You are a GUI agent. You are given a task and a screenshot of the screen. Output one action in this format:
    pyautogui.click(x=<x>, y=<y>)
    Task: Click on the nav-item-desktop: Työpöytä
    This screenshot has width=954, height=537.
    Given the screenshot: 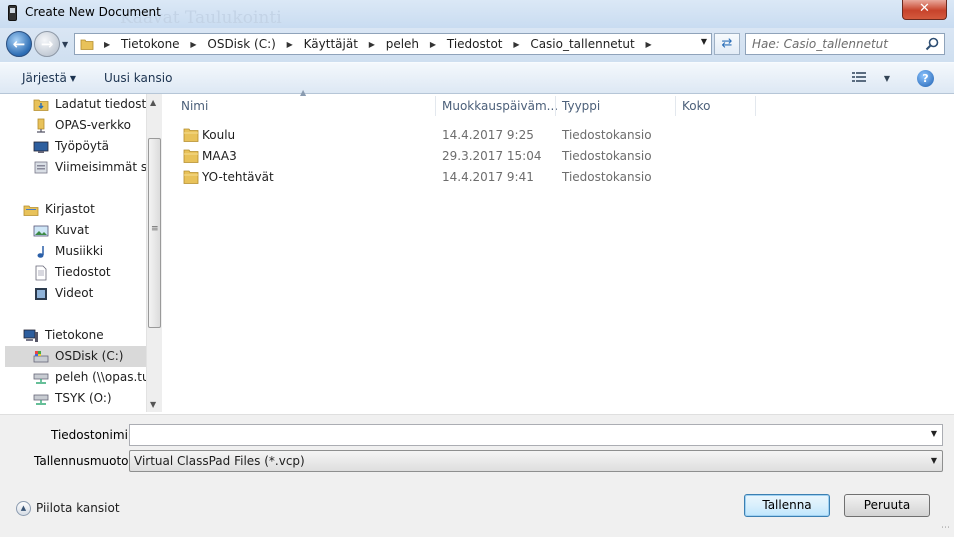 What is the action you would take?
    pyautogui.click(x=75, y=146)
    